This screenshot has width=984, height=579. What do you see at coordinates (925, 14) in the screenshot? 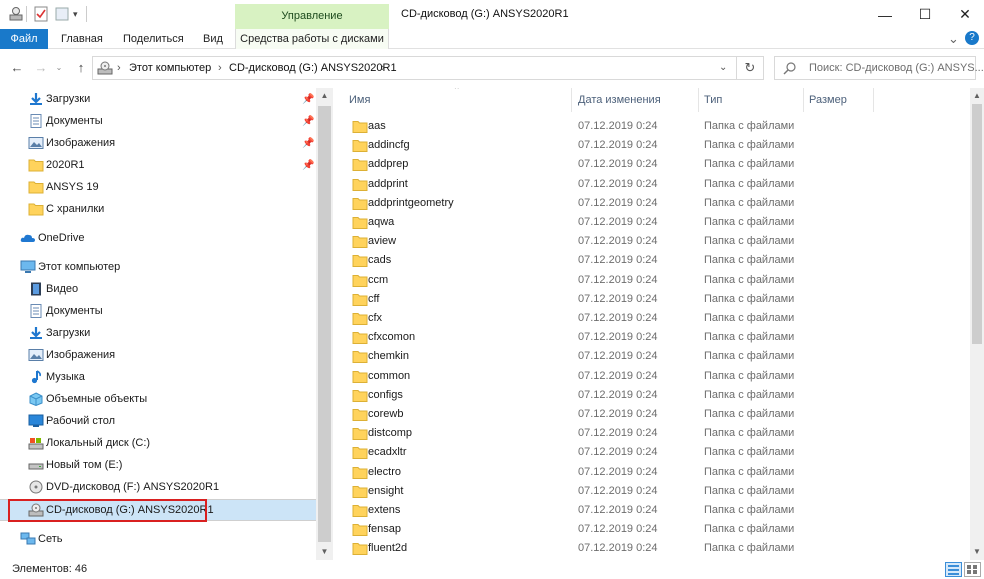
I see `maximize-icon: ☐` at bounding box center [925, 14].